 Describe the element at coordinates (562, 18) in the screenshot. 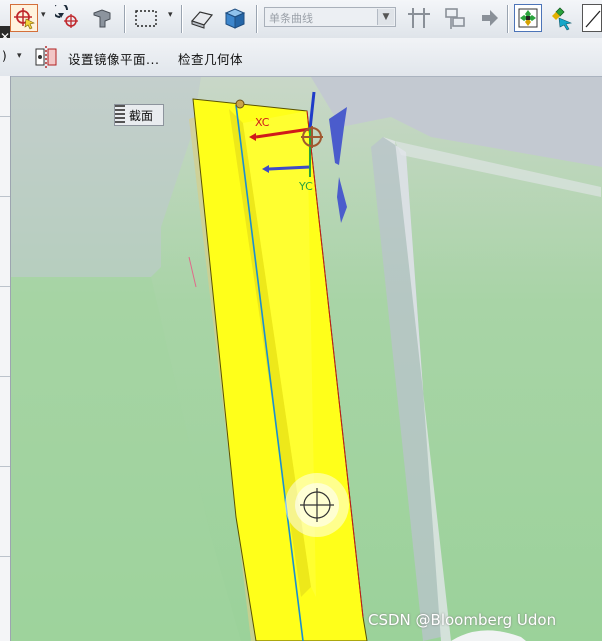

I see `snap-cursor-icon` at that location.